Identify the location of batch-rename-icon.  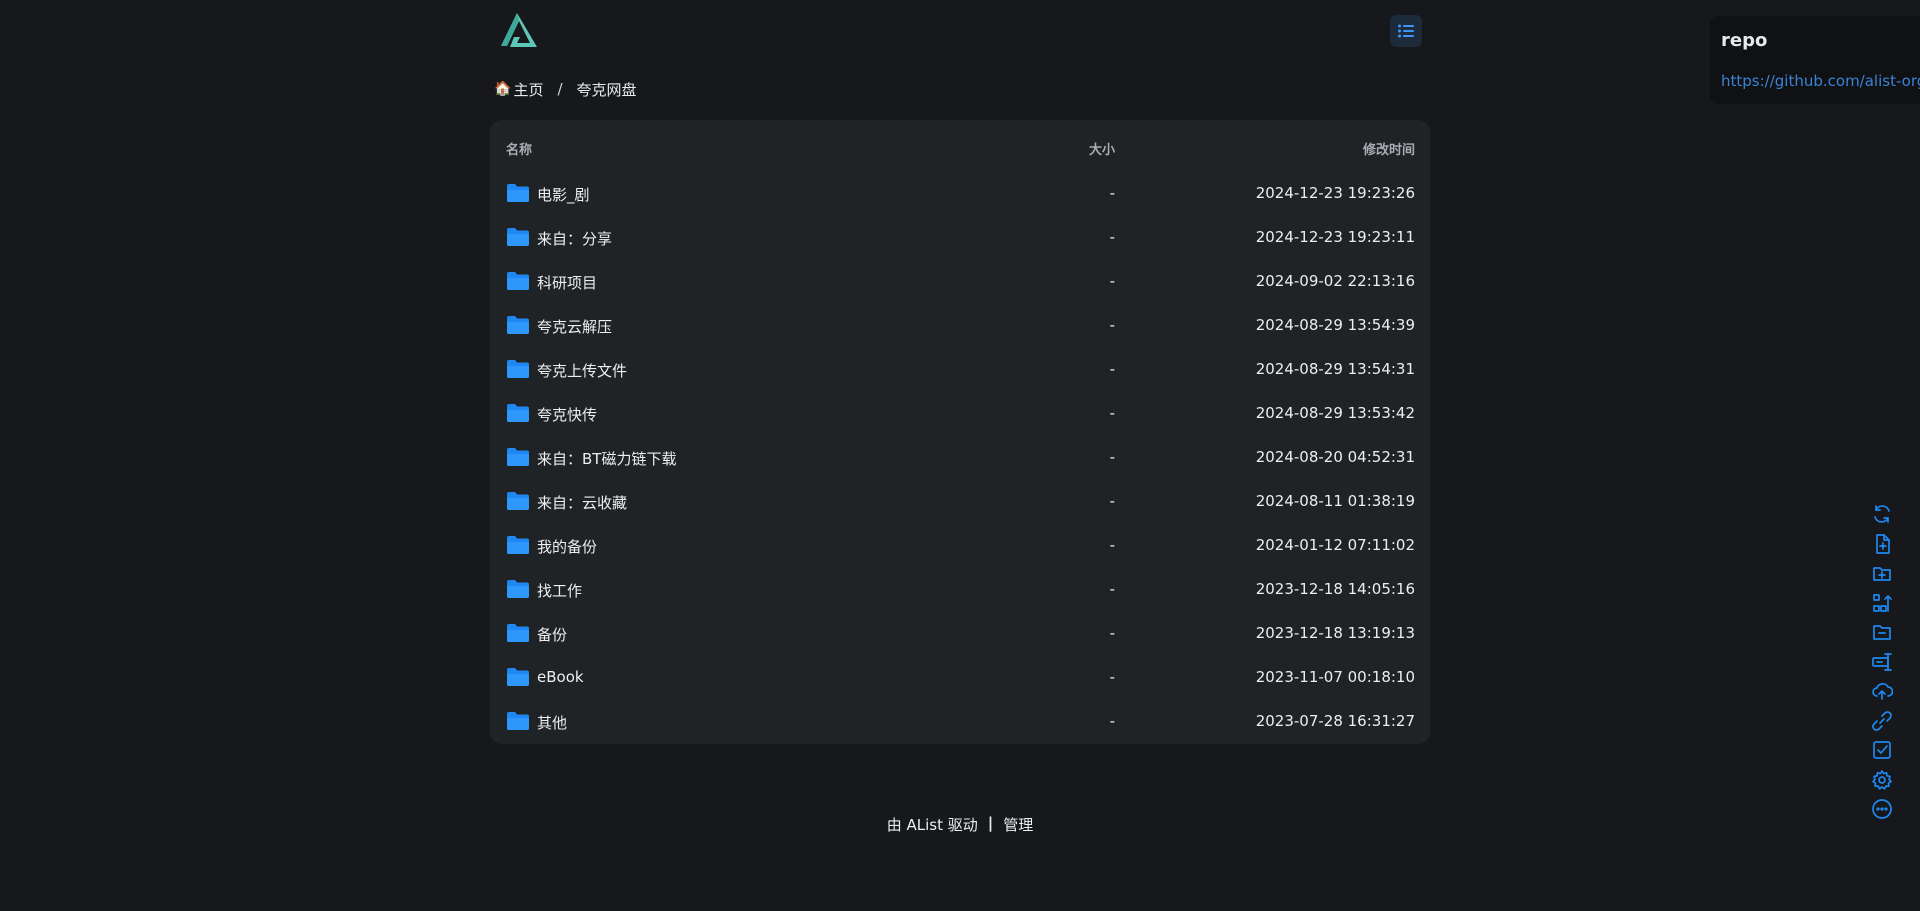
(1882, 661).